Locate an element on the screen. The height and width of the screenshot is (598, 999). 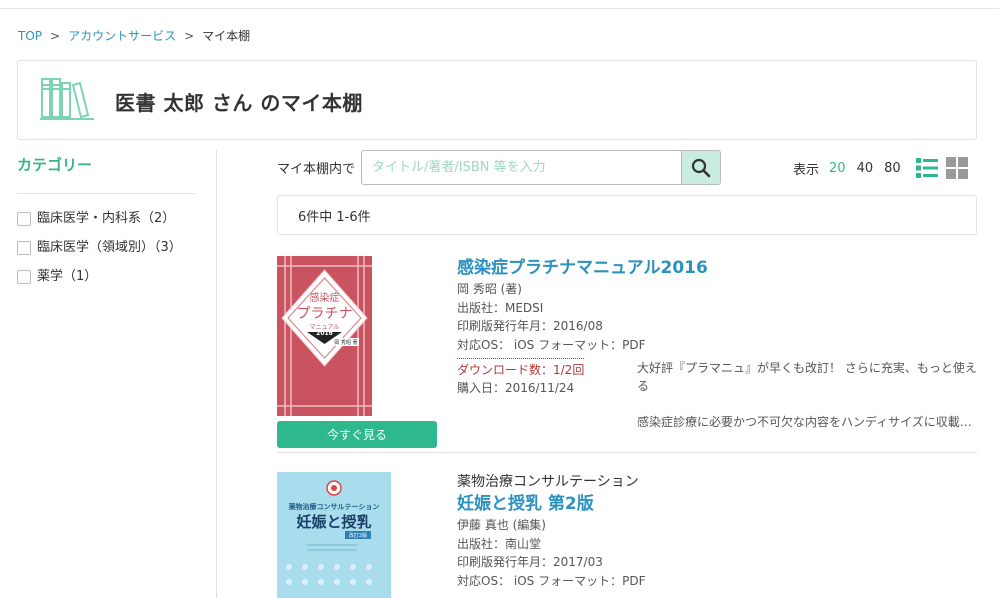
breadcrumb: TOP > アカウントサービス > マイ本棚 is located at coordinates (134, 35).